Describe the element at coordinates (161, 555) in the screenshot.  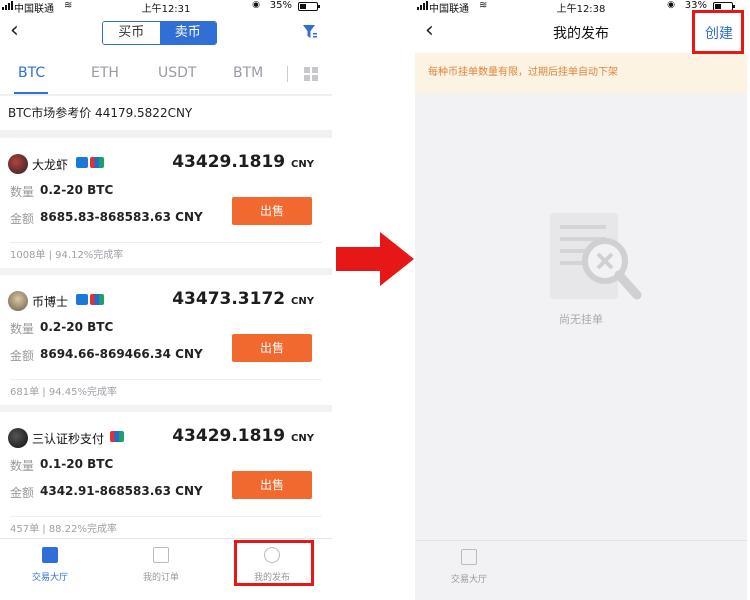
I see `document-icon` at that location.